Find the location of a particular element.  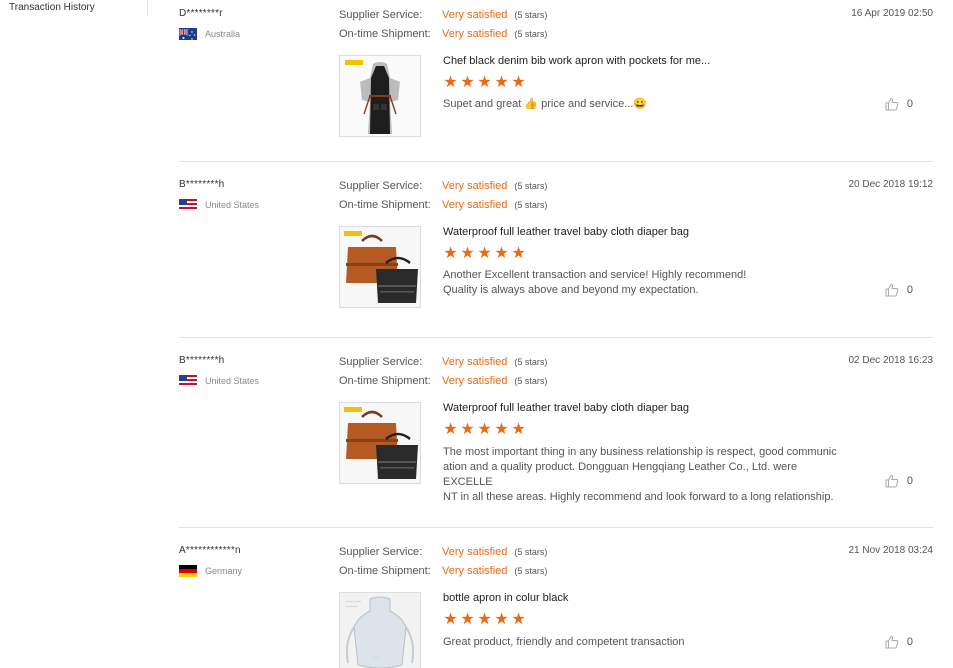

review-date: 02 Dec 2018 16:23 is located at coordinates (890, 360).